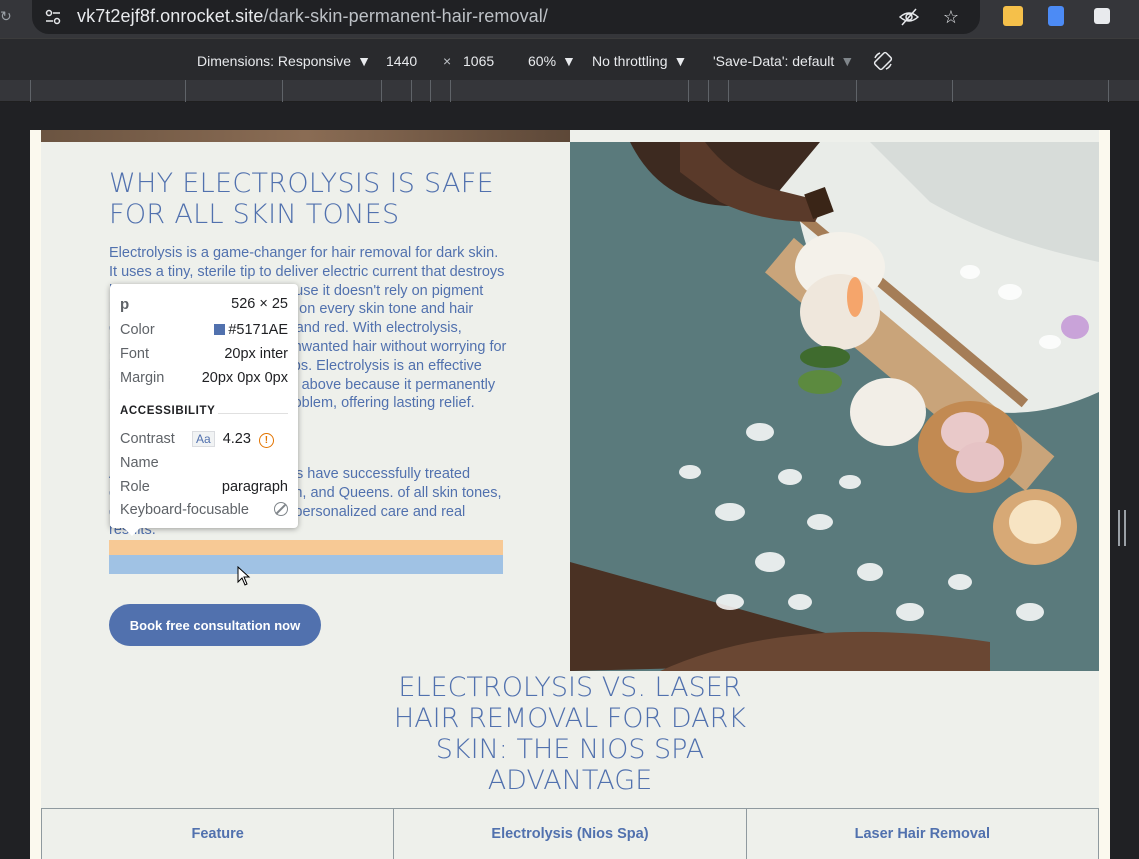 Image resolution: width=1139 pixels, height=859 pixels. I want to click on font-label: Font, so click(135, 354).